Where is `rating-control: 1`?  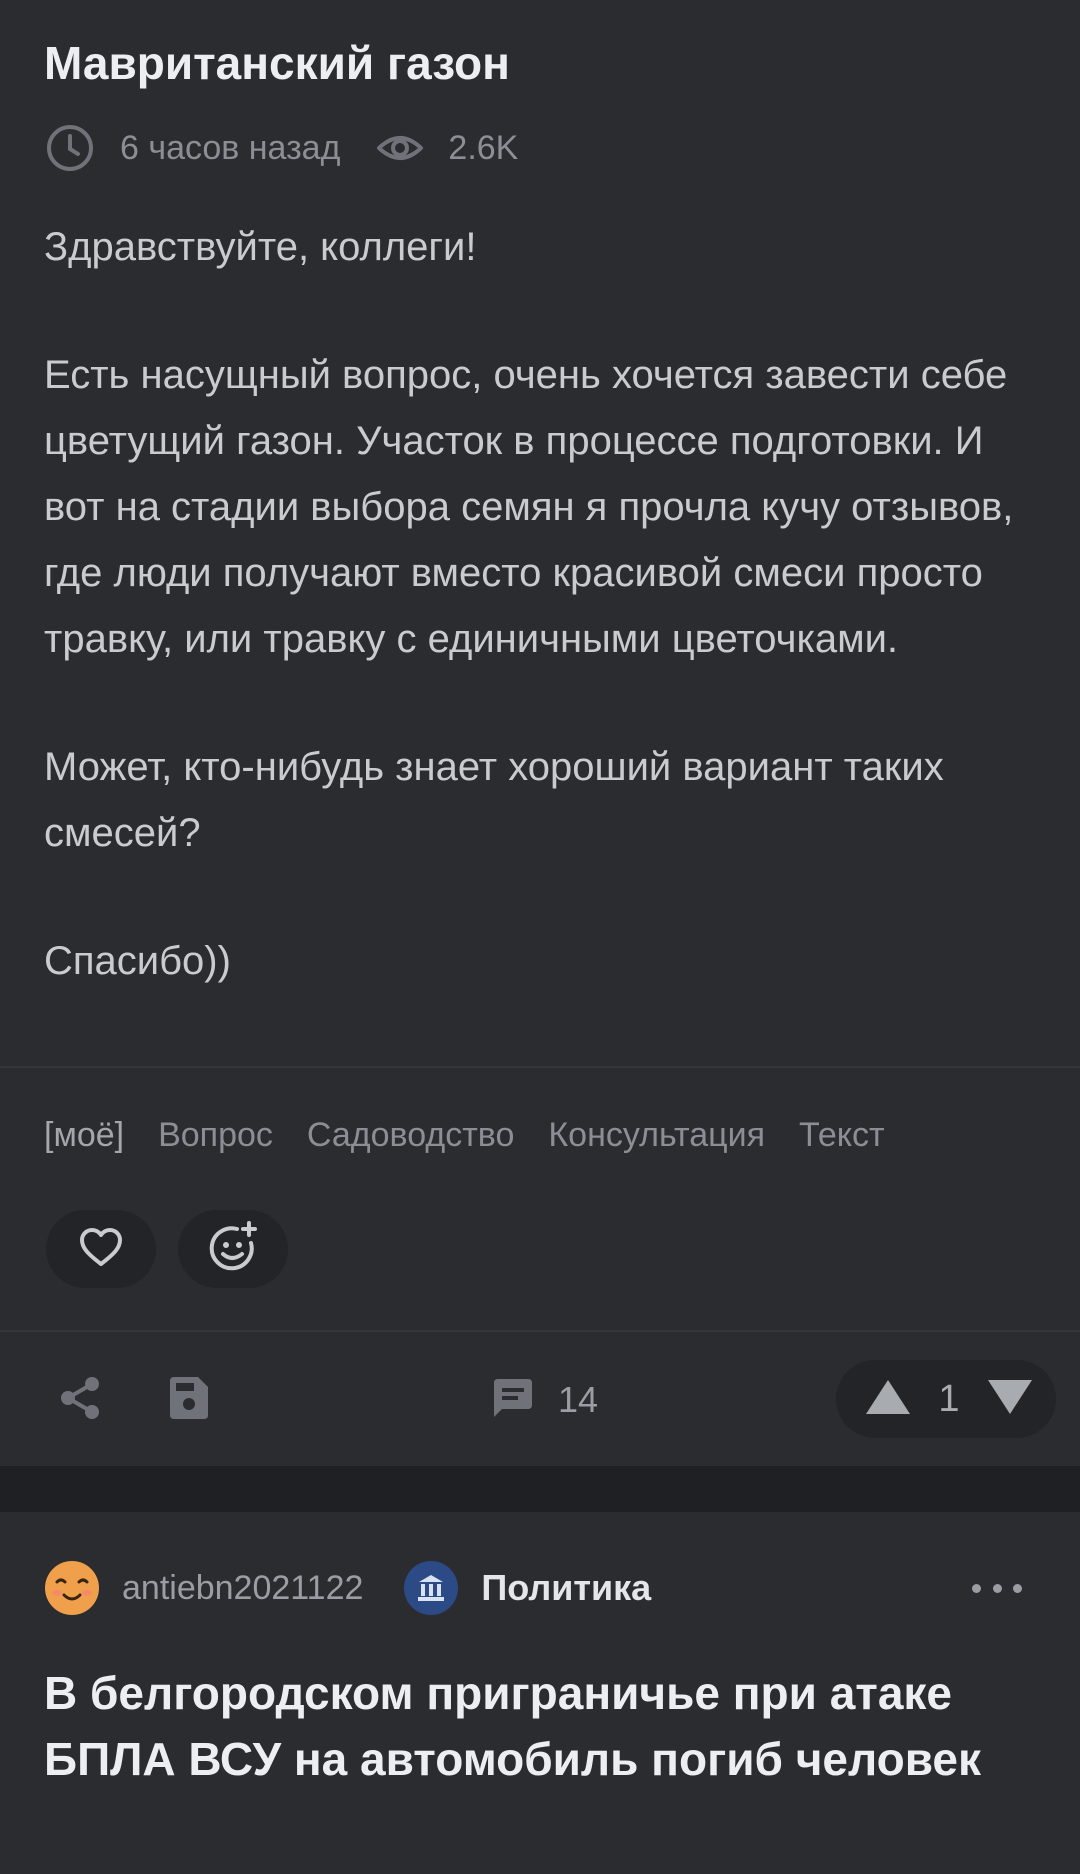 rating-control: 1 is located at coordinates (946, 1399).